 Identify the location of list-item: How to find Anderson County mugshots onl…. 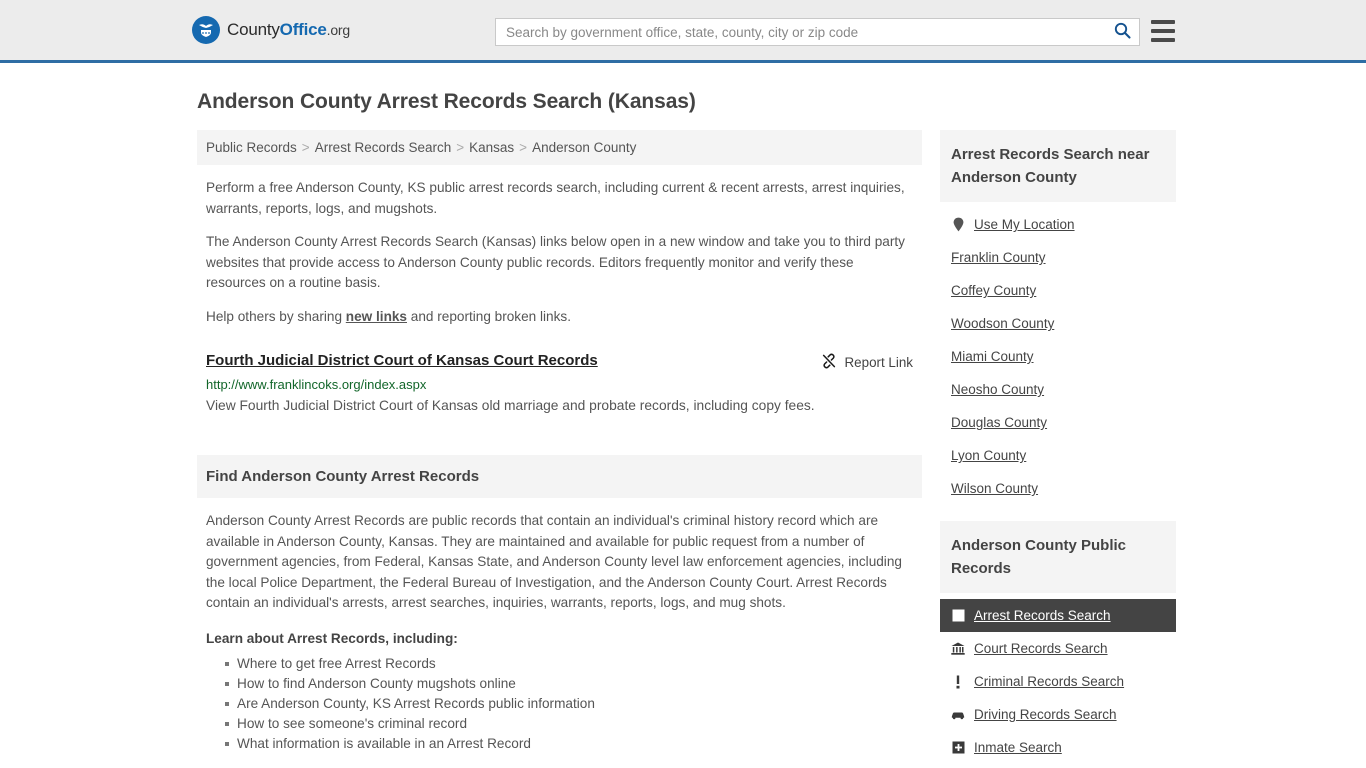
(569, 684).